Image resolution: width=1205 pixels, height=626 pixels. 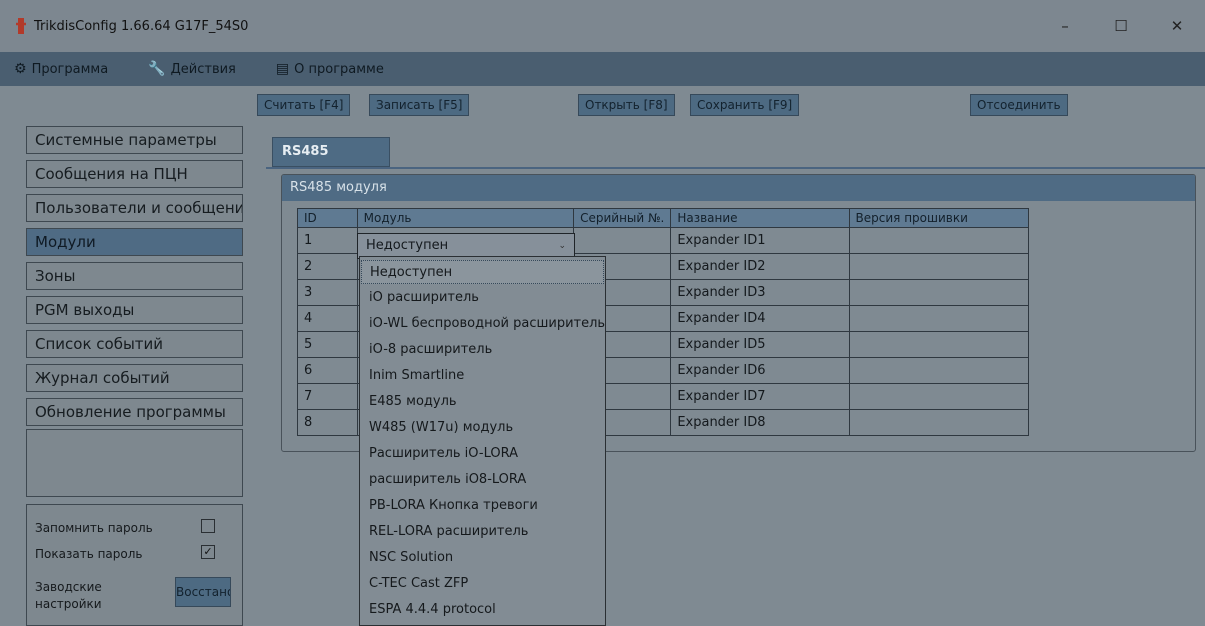 I want to click on menu-program-label: Программа, so click(x=70, y=69).